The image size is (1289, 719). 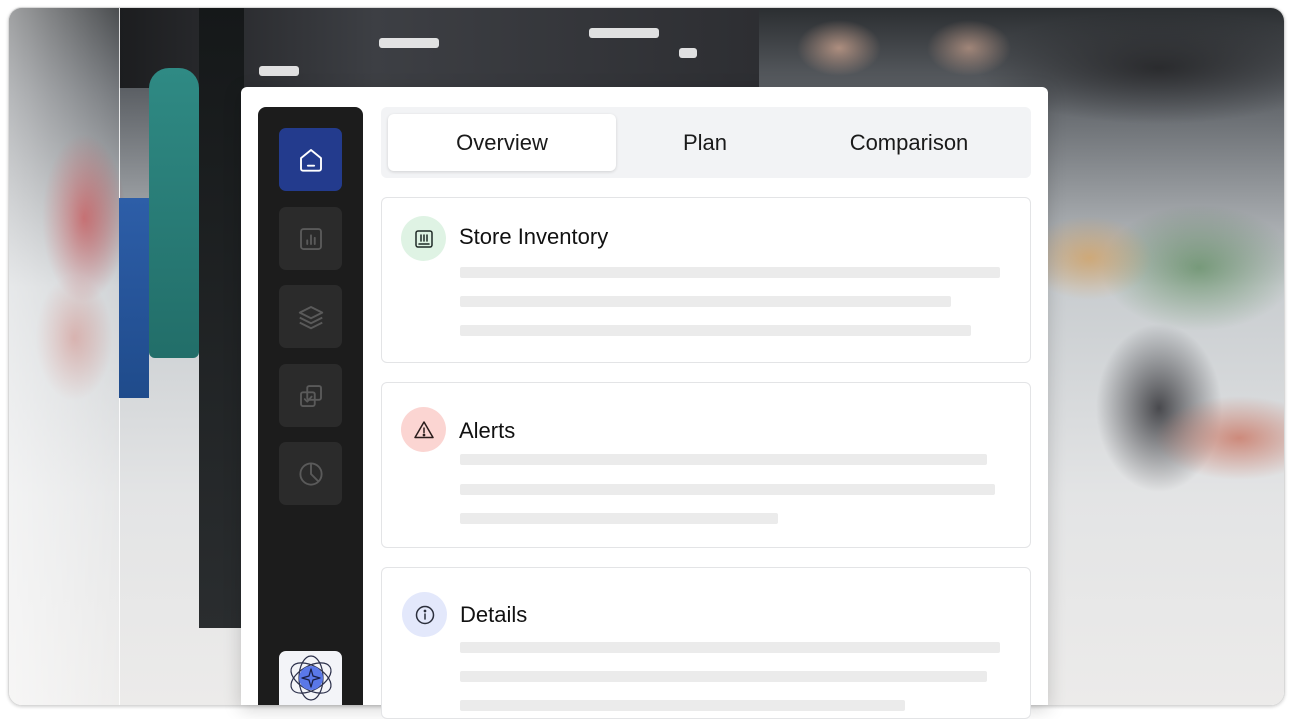 I want to click on layers-icon, so click(x=310, y=317).